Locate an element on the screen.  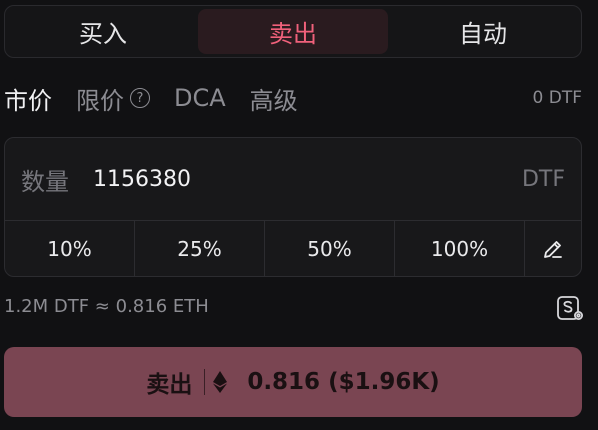
tab-market: 市价 is located at coordinates (28, 98).